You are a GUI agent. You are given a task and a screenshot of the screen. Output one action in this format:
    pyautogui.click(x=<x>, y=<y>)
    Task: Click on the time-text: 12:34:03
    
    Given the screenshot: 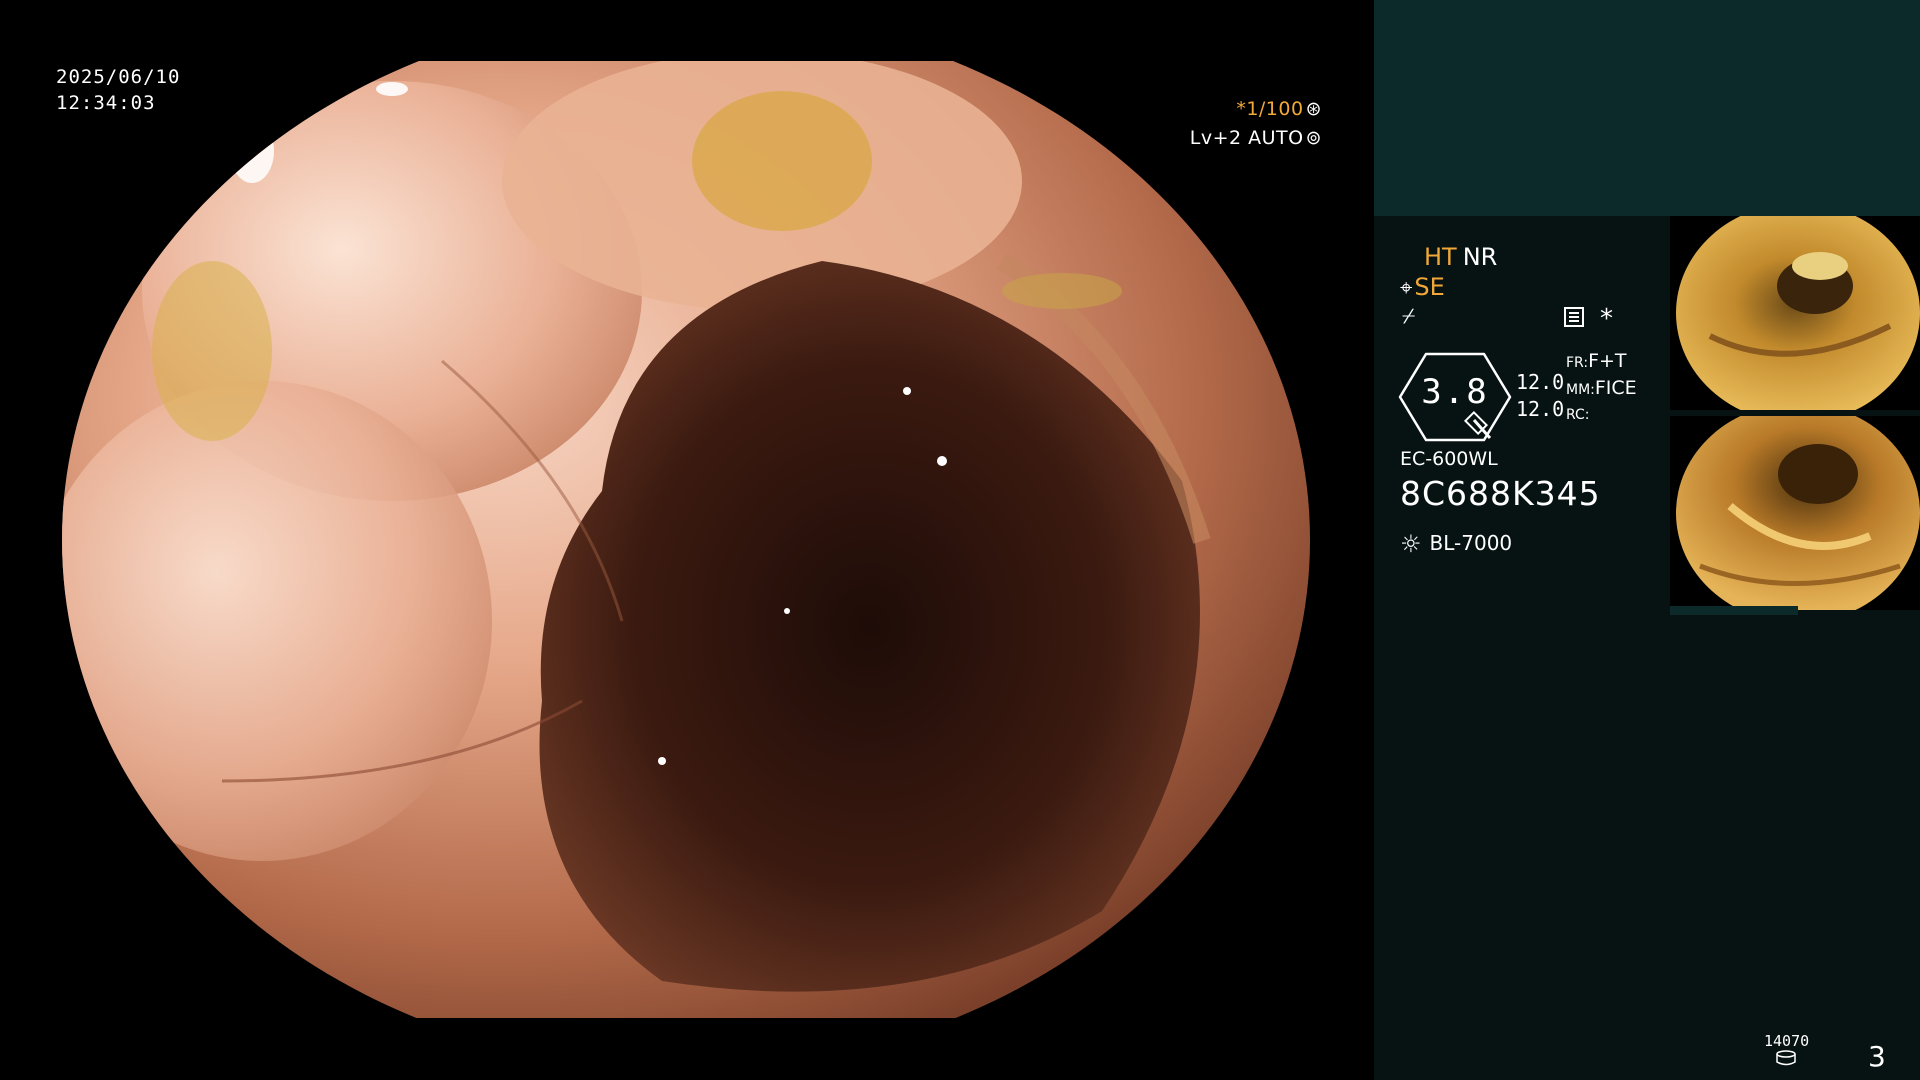 What is the action you would take?
    pyautogui.click(x=106, y=103)
    